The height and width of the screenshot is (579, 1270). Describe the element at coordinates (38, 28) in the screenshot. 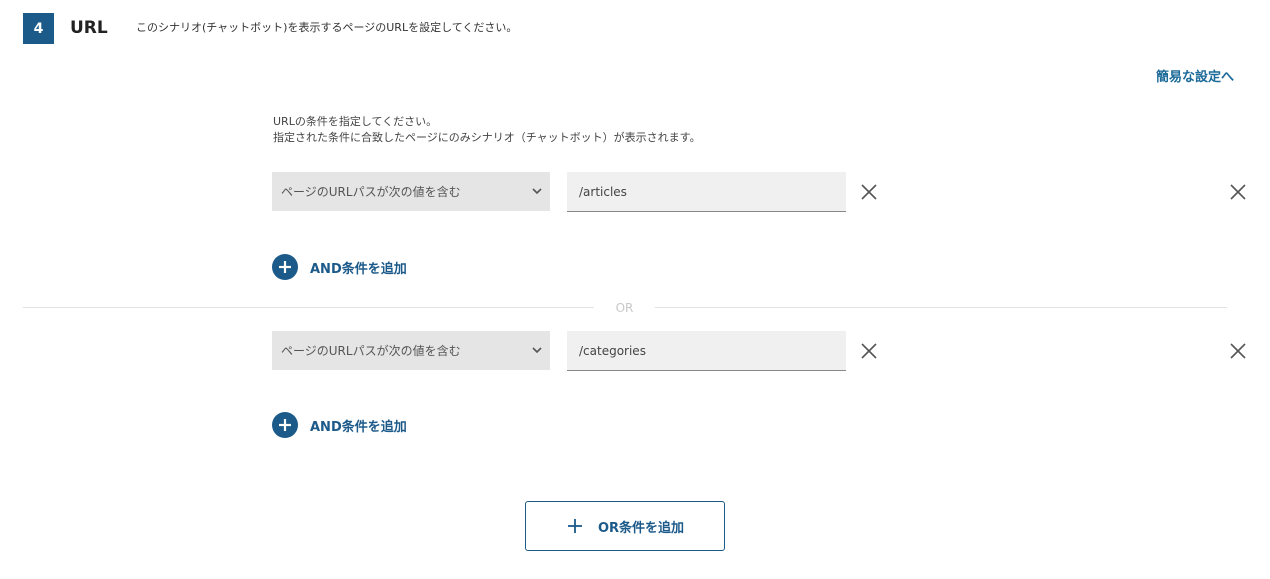

I see `step-number-badge: 4` at that location.